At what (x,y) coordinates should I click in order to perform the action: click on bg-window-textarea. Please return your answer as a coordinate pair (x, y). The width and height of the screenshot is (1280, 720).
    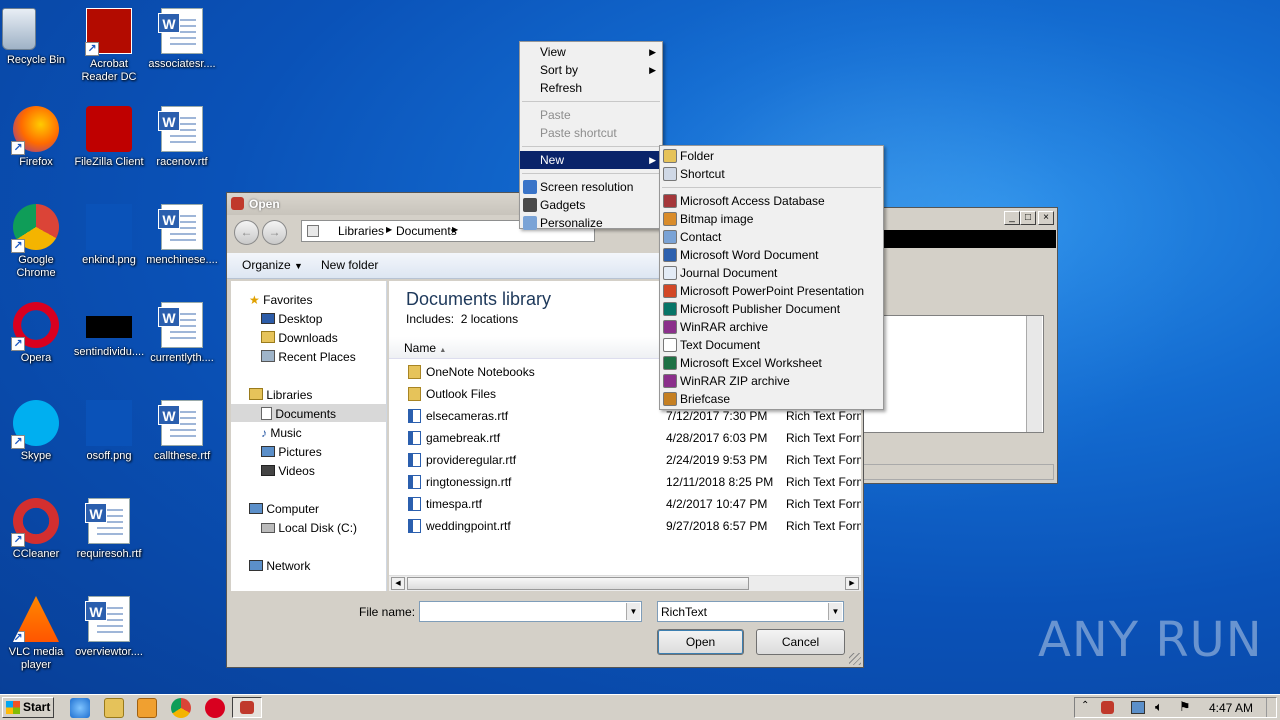
    Looking at the image, I should click on (953, 374).